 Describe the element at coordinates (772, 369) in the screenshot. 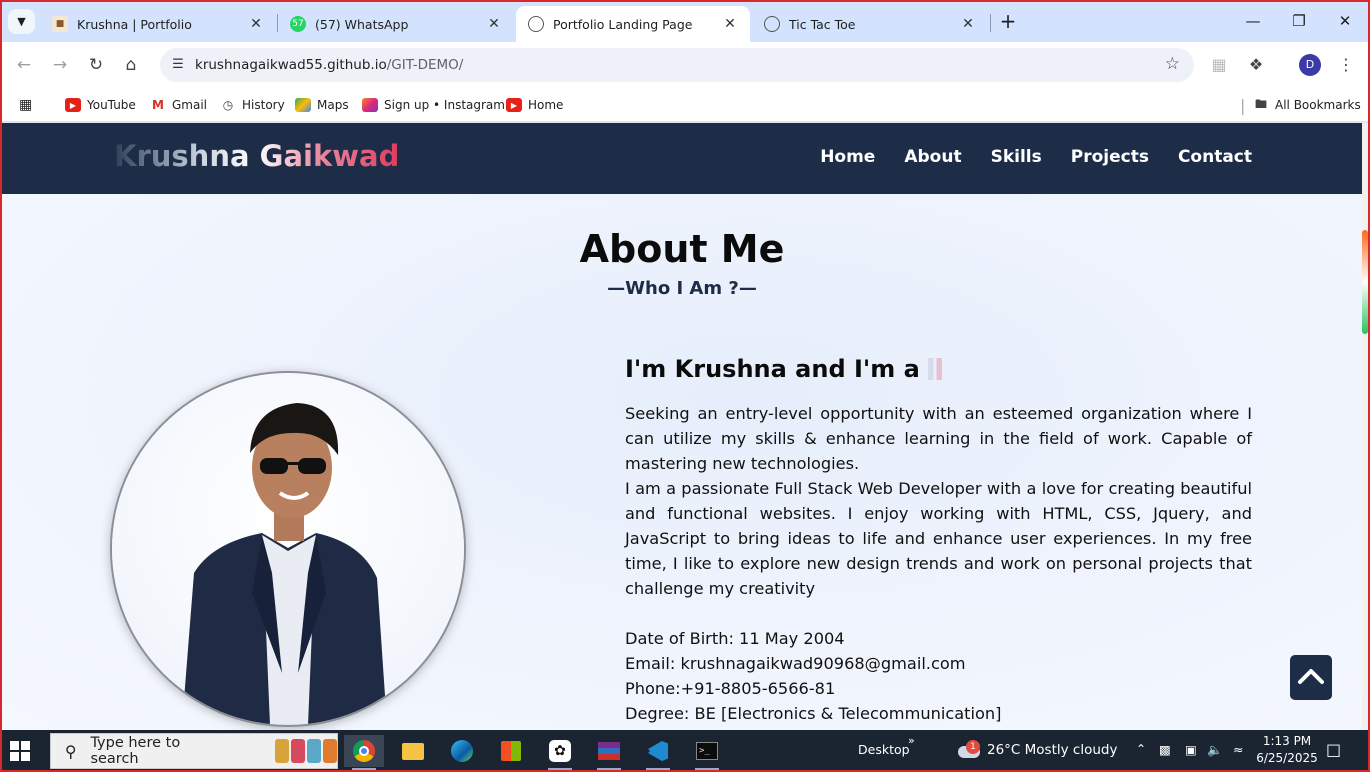

I see `intro-text: I'm Krushna and I'm a` at that location.